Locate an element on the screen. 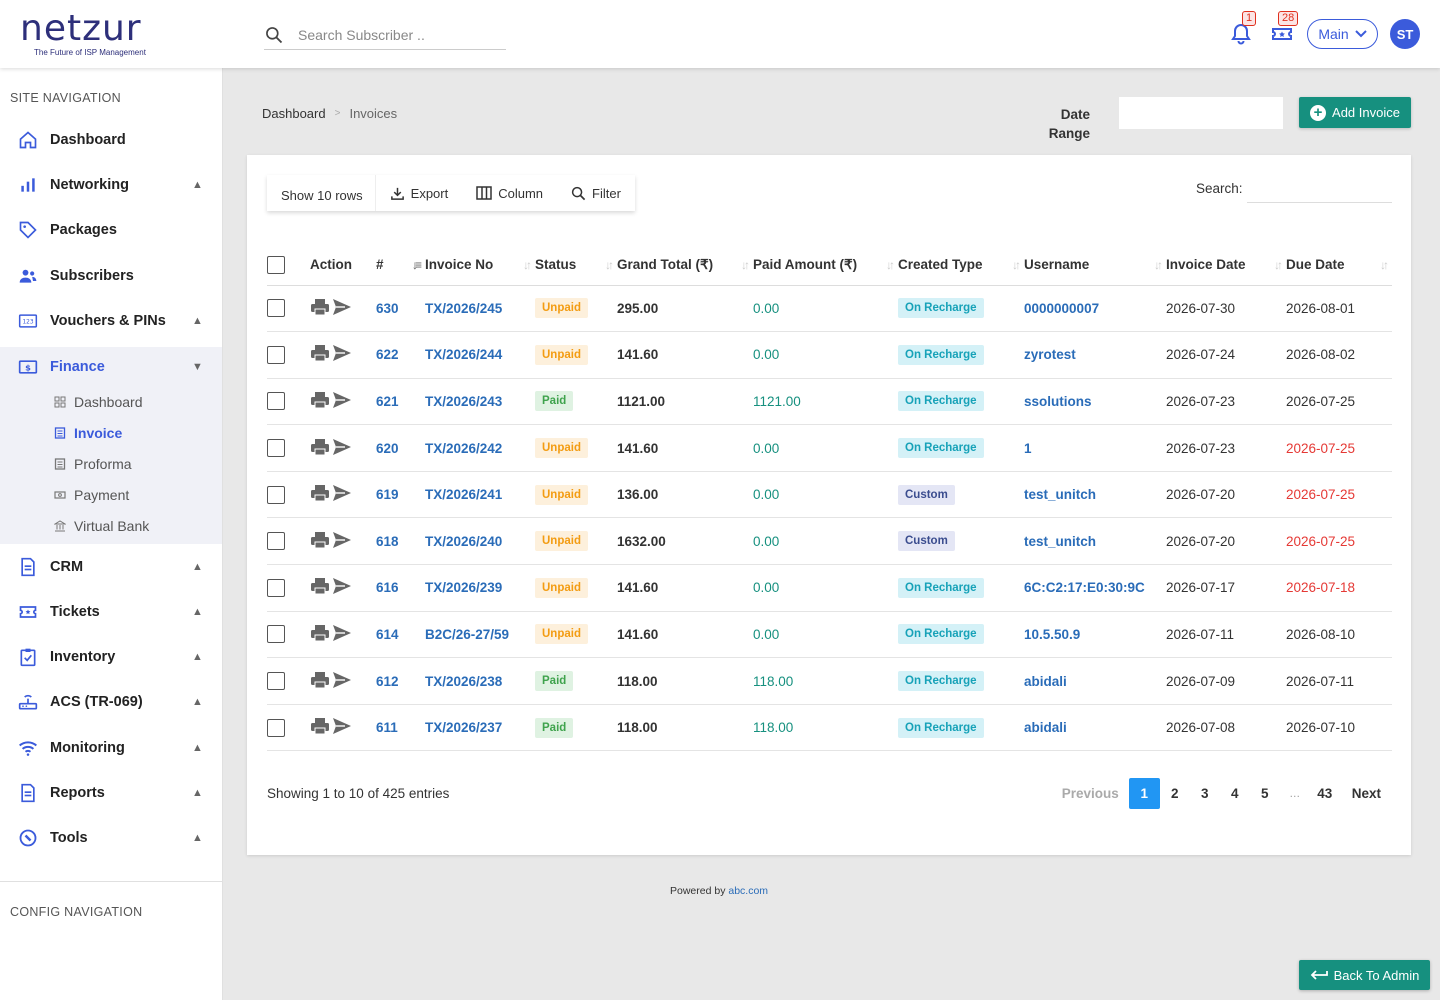 The width and height of the screenshot is (1440, 1000). filter-button: Filter is located at coordinates (596, 193).